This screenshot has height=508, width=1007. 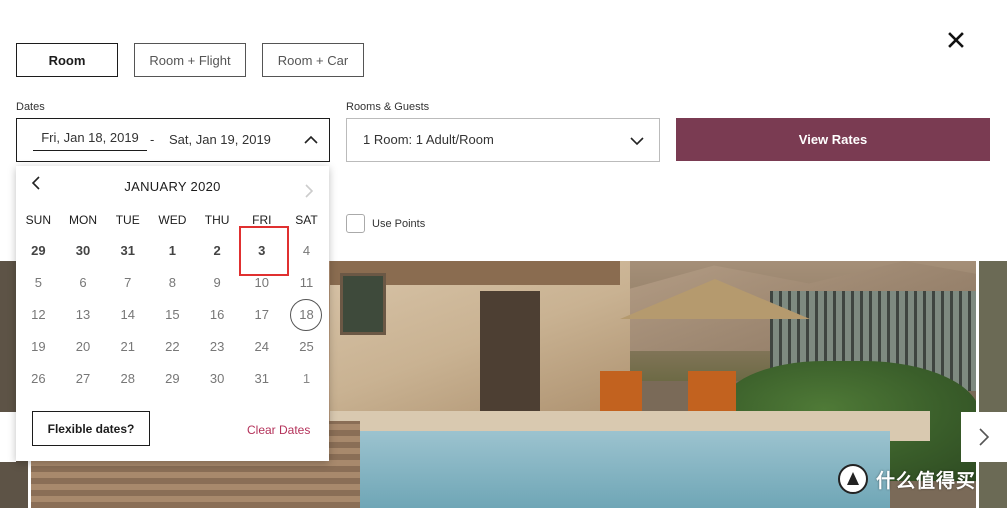 What do you see at coordinates (388, 107) in the screenshot?
I see `rooms-guests-label: Rooms & Guests` at bounding box center [388, 107].